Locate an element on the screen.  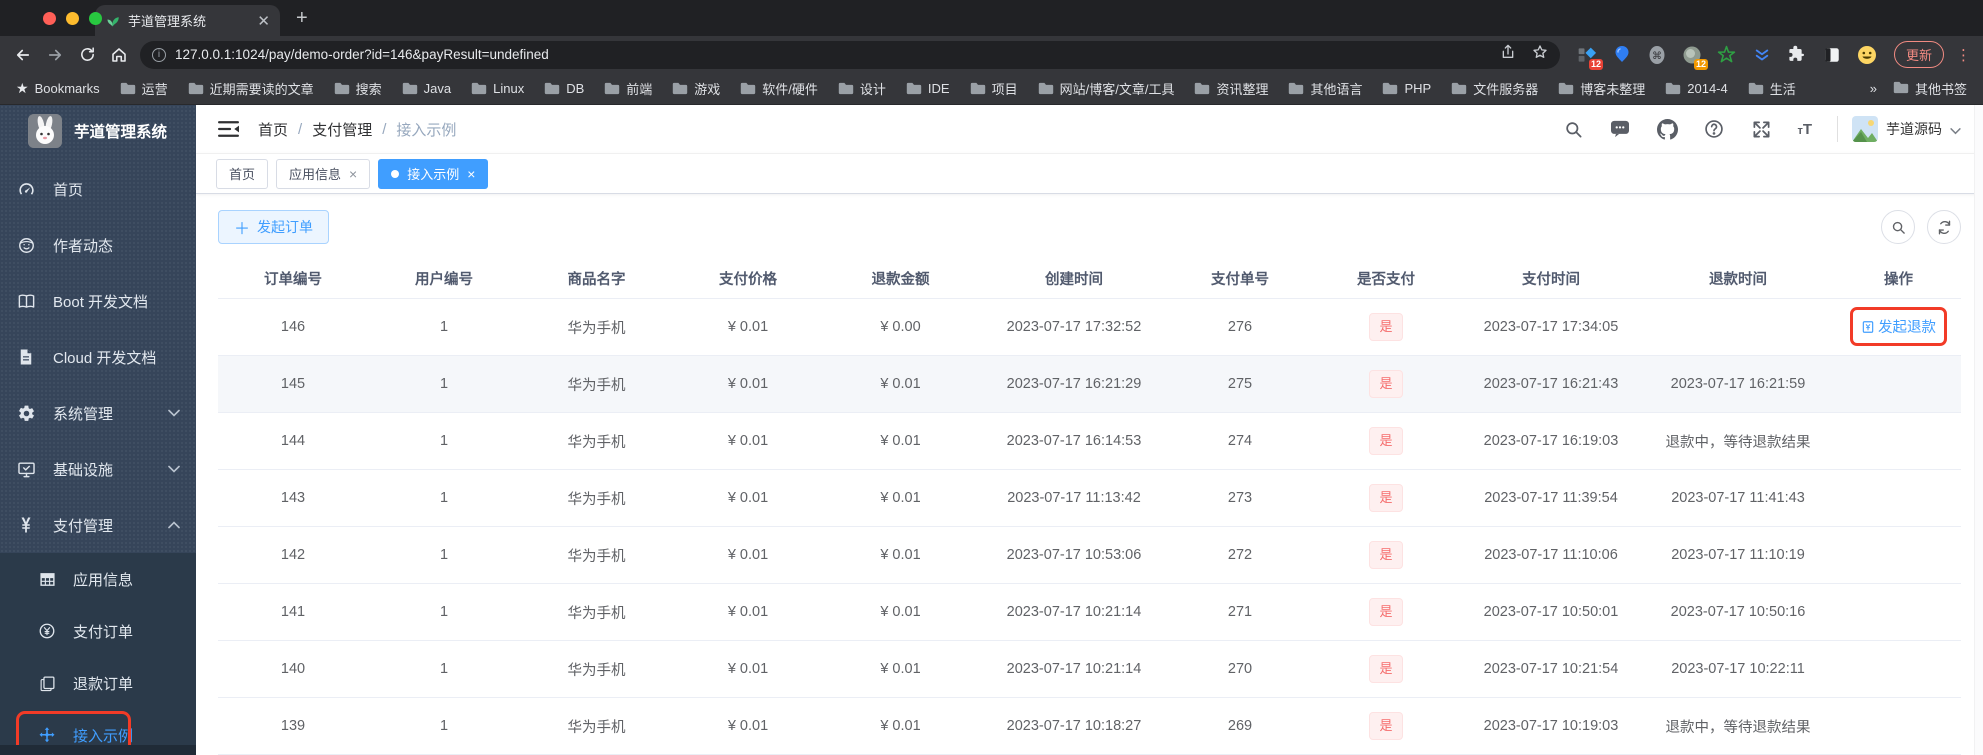
extension-emoji-icon is located at coordinates (1867, 55).